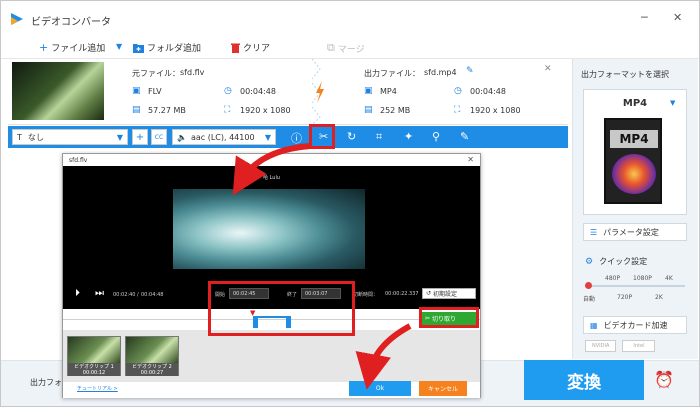 The height and width of the screenshot is (407, 700). What do you see at coordinates (271, 169) in the screenshot?
I see `arrow-to-dialog` at bounding box center [271, 169].